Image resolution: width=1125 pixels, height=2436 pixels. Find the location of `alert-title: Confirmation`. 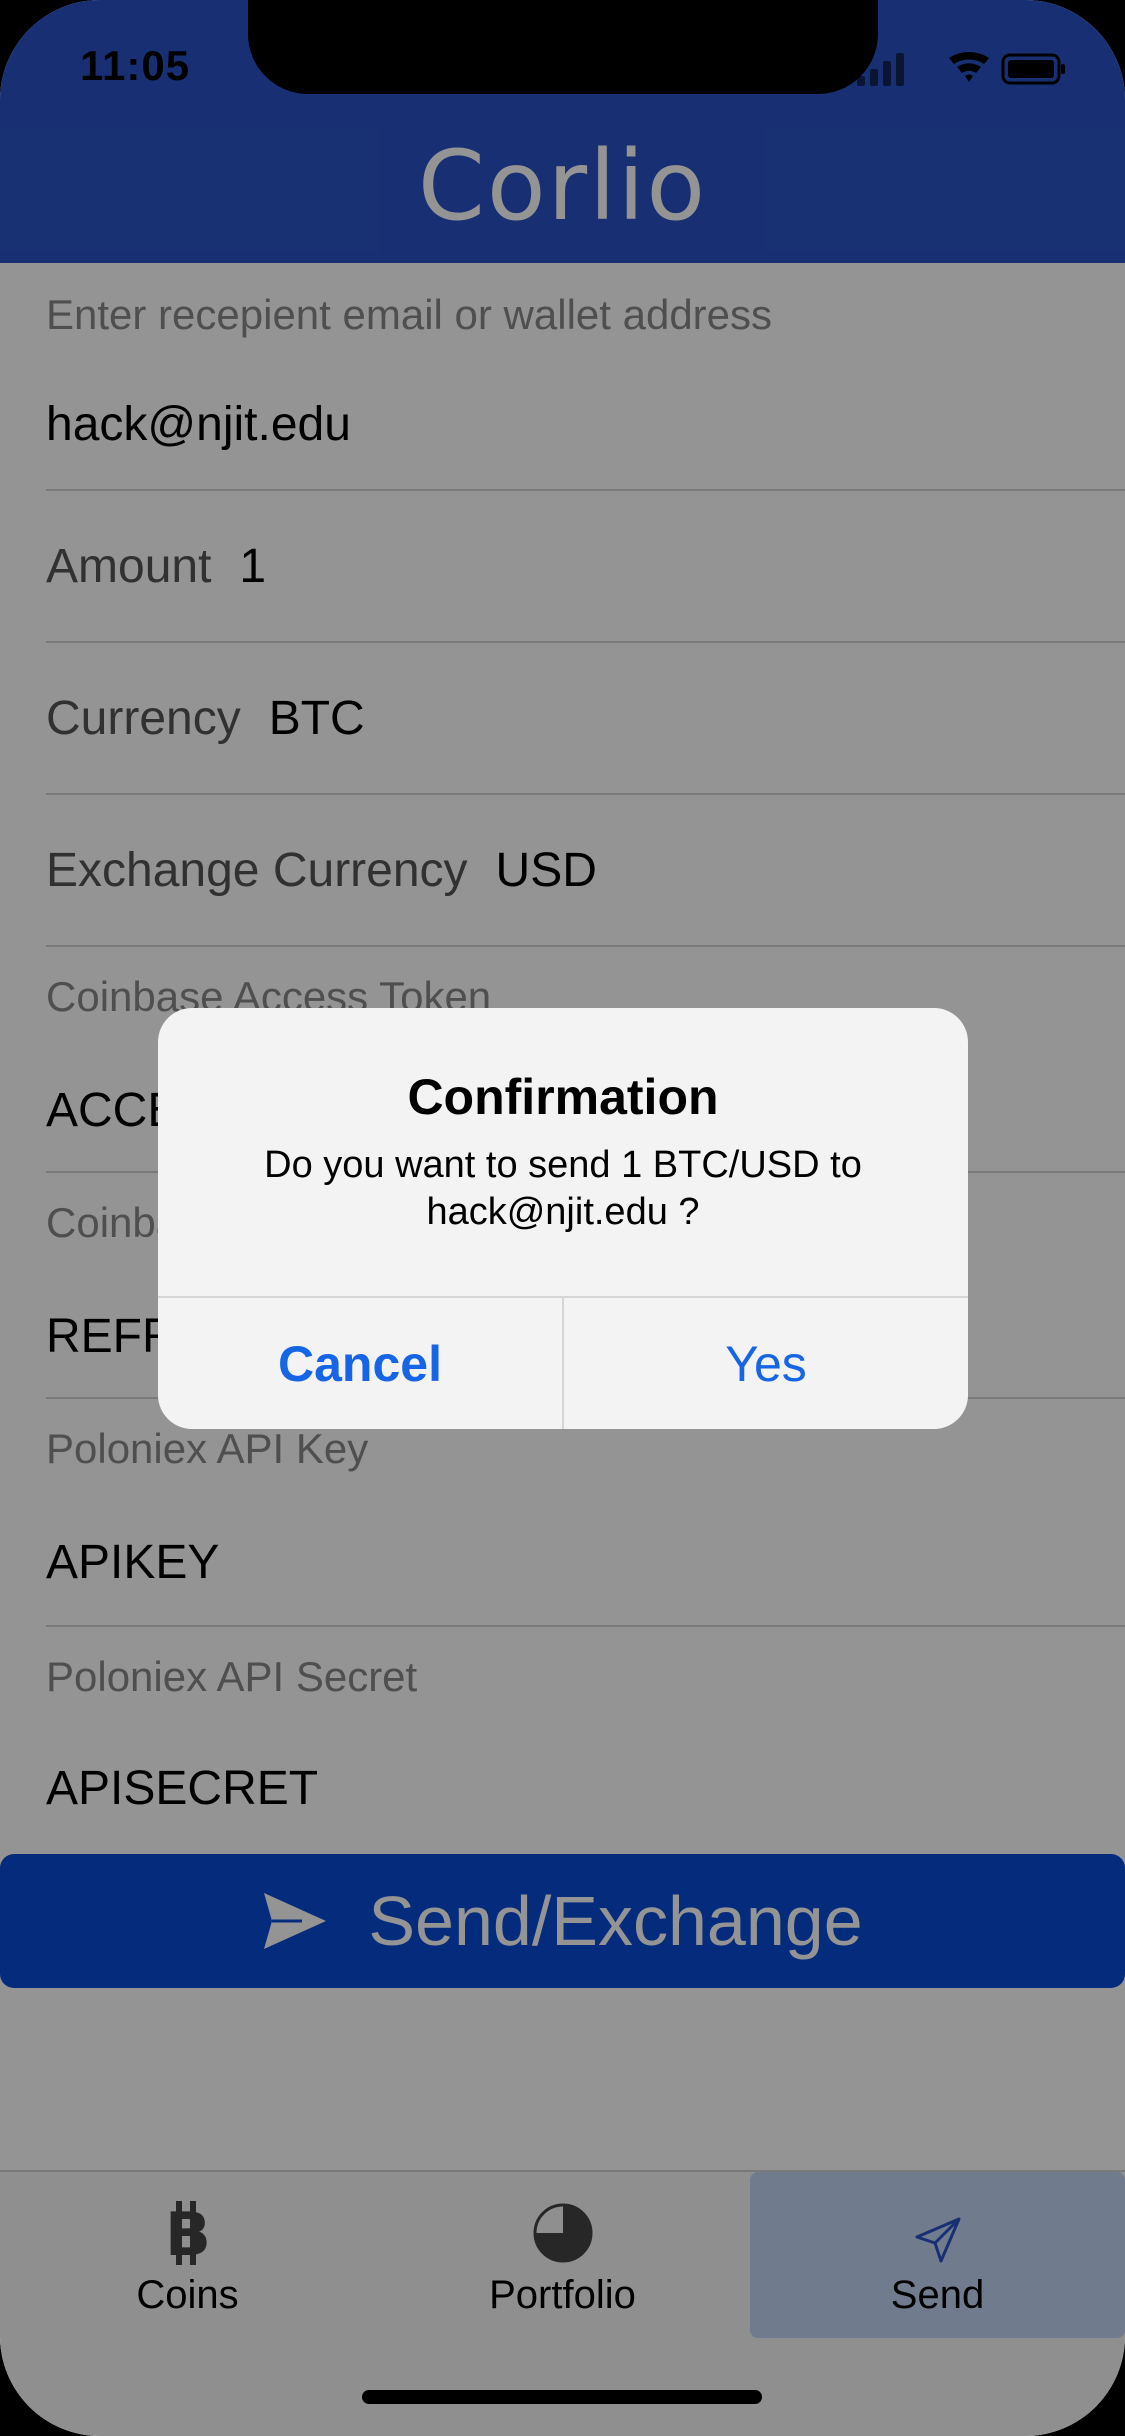

alert-title: Confirmation is located at coordinates (563, 1097).